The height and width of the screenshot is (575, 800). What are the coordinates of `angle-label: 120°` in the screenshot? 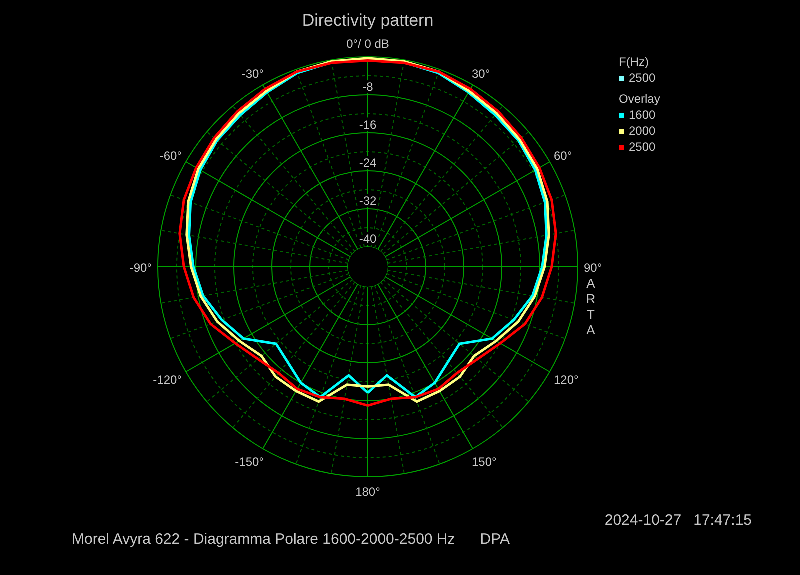 It's located at (566, 380).